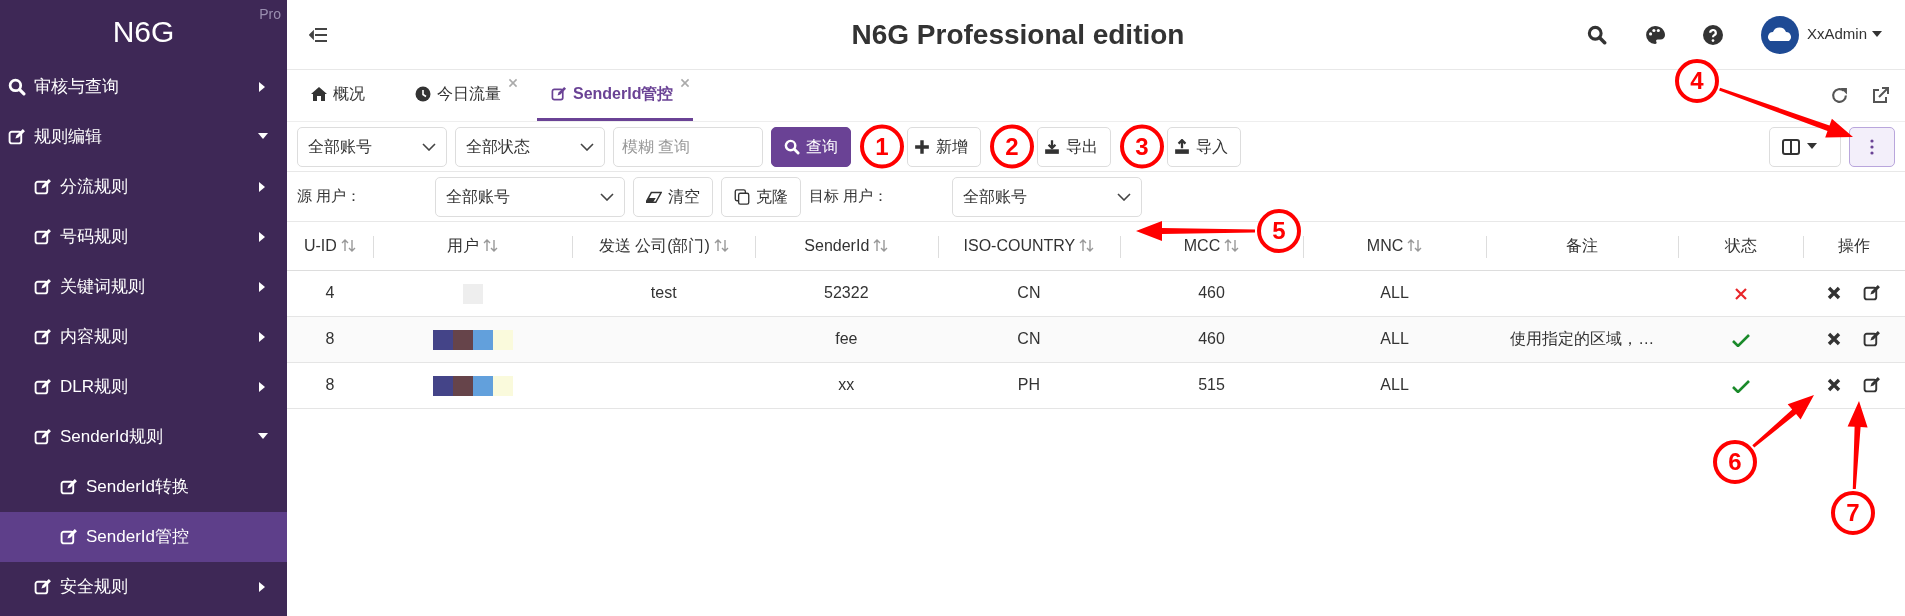 The height and width of the screenshot is (616, 1905). What do you see at coordinates (143, 537) in the screenshot?
I see `sidebar-item: SenderId管控` at bounding box center [143, 537].